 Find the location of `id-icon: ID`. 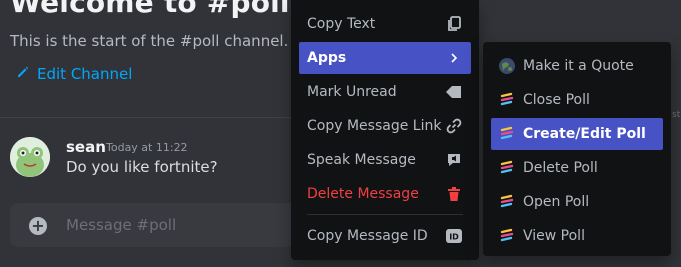

id-icon: ID is located at coordinates (454, 236).